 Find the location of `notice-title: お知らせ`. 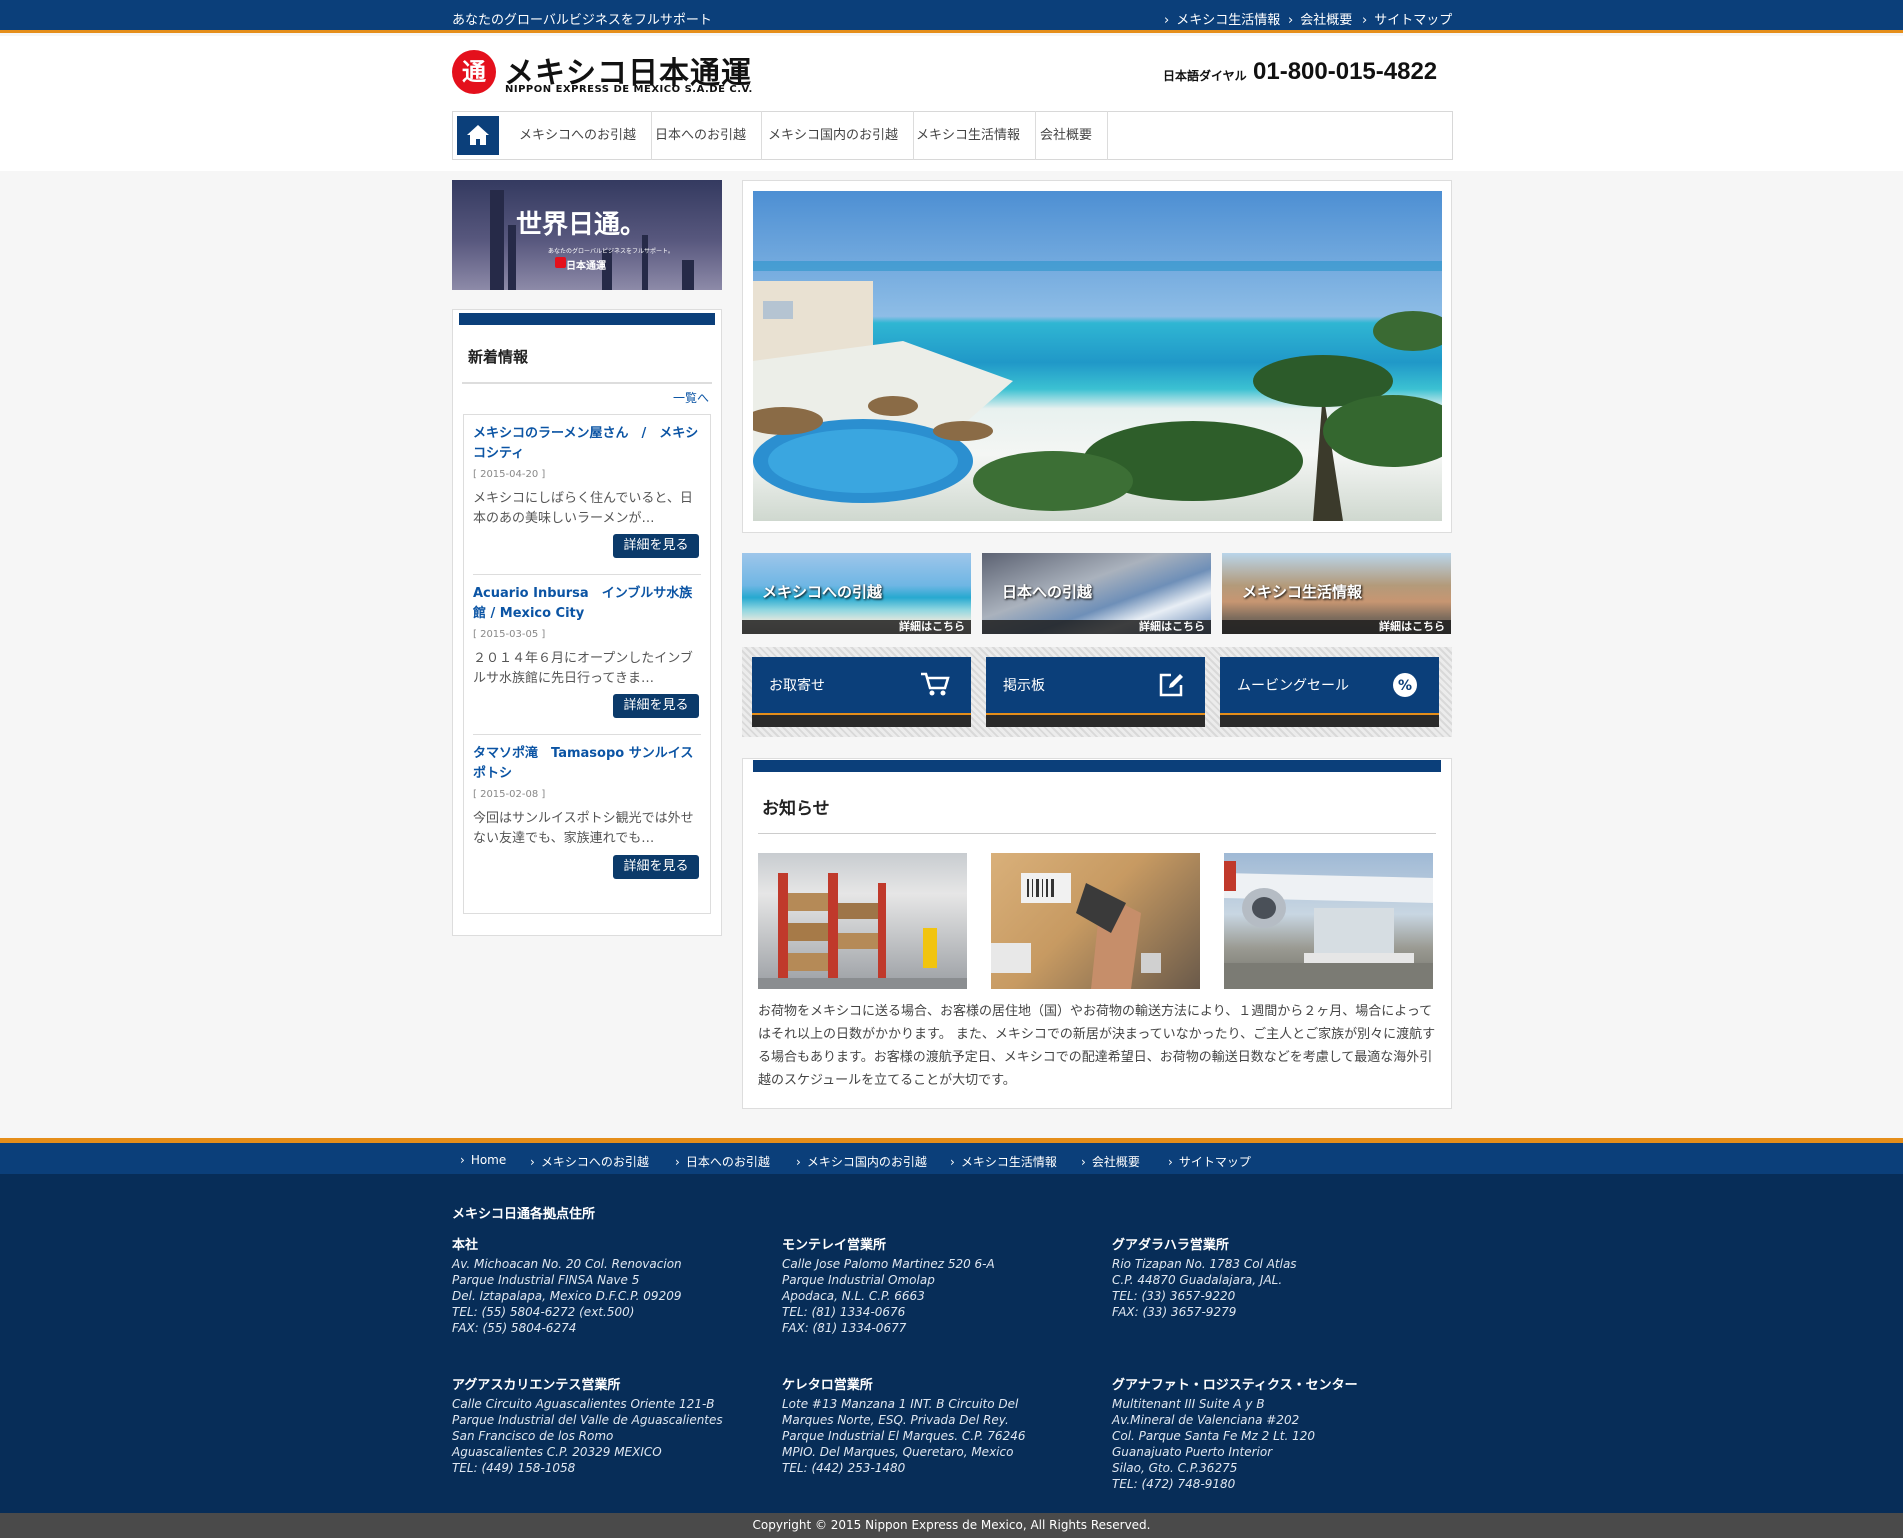

notice-title: お知らせ is located at coordinates (796, 809).